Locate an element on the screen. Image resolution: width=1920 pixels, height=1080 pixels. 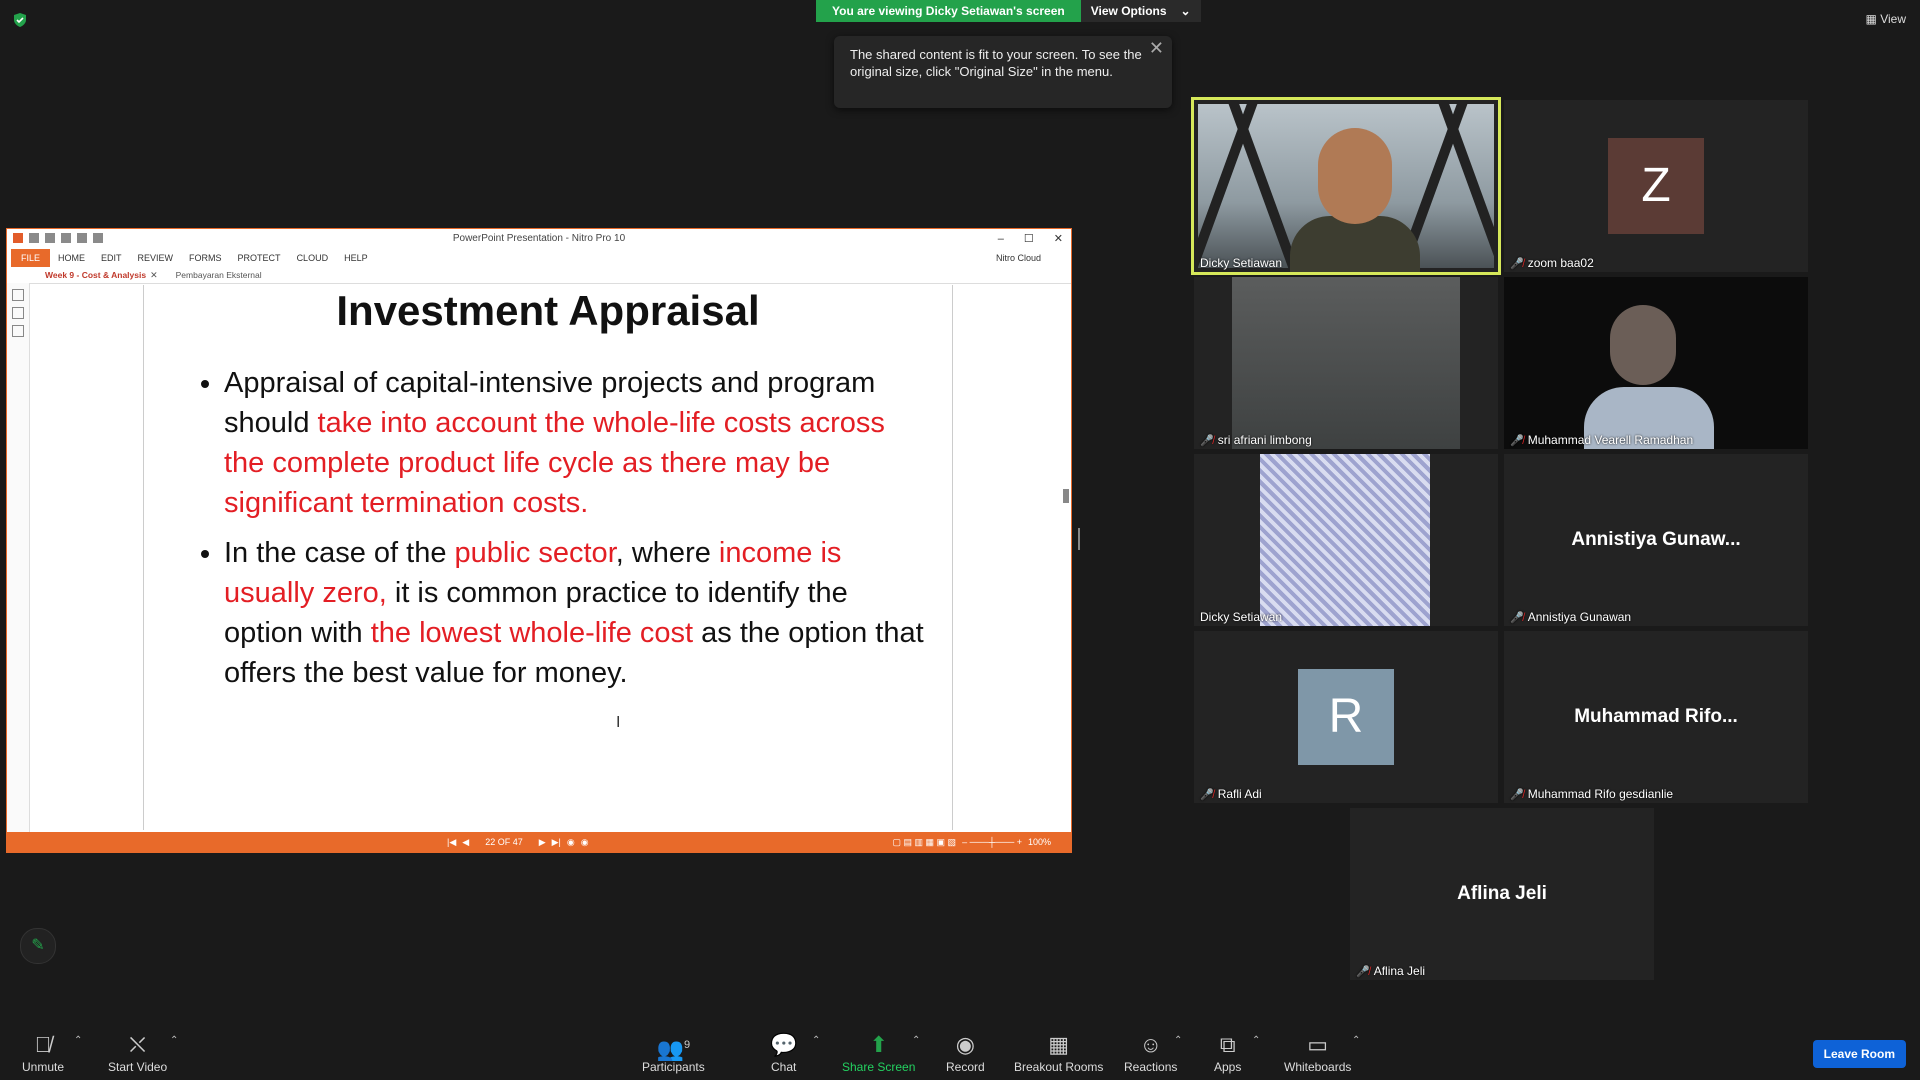
apps-button: ⧉ Apps is located at coordinates (1227, 1053).